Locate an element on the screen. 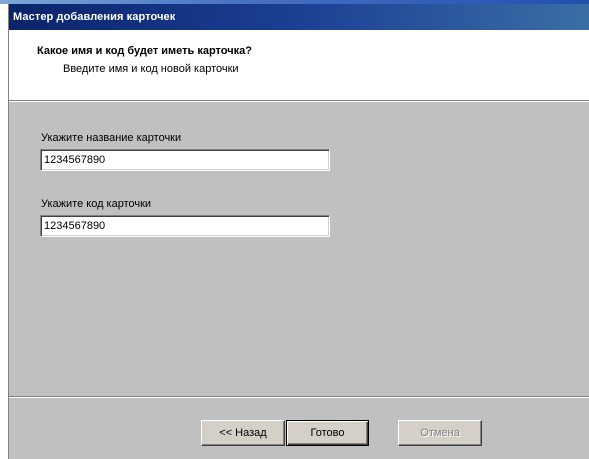 The height and width of the screenshot is (459, 589). wizard-step-subtitle: Введите имя и код новой карточки is located at coordinates (151, 69).